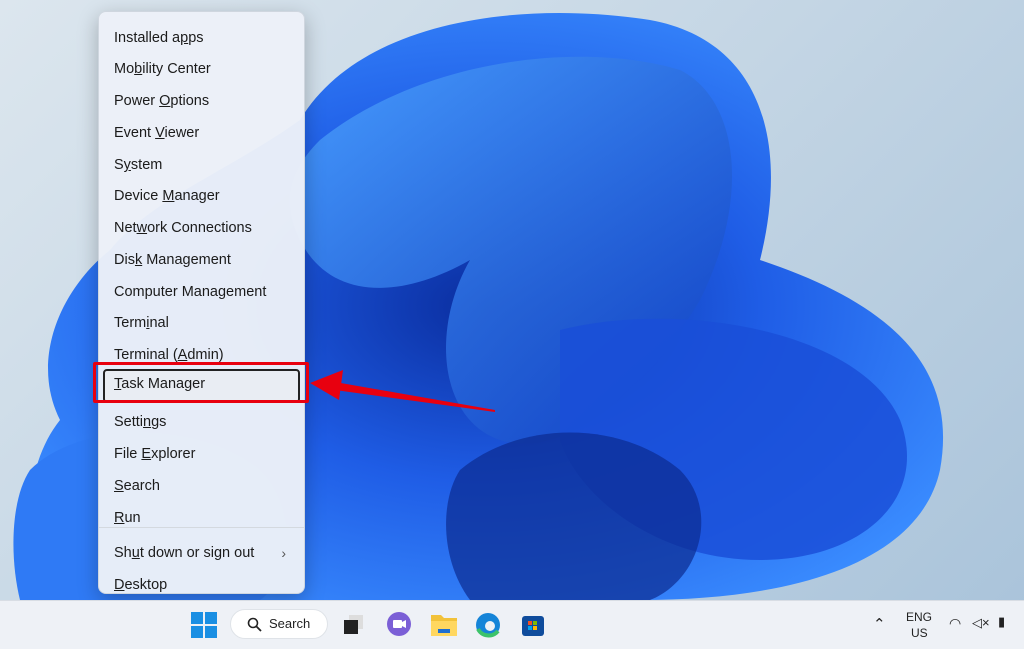 This screenshot has width=1024, height=649. I want to click on menu-divider, so click(201, 527).